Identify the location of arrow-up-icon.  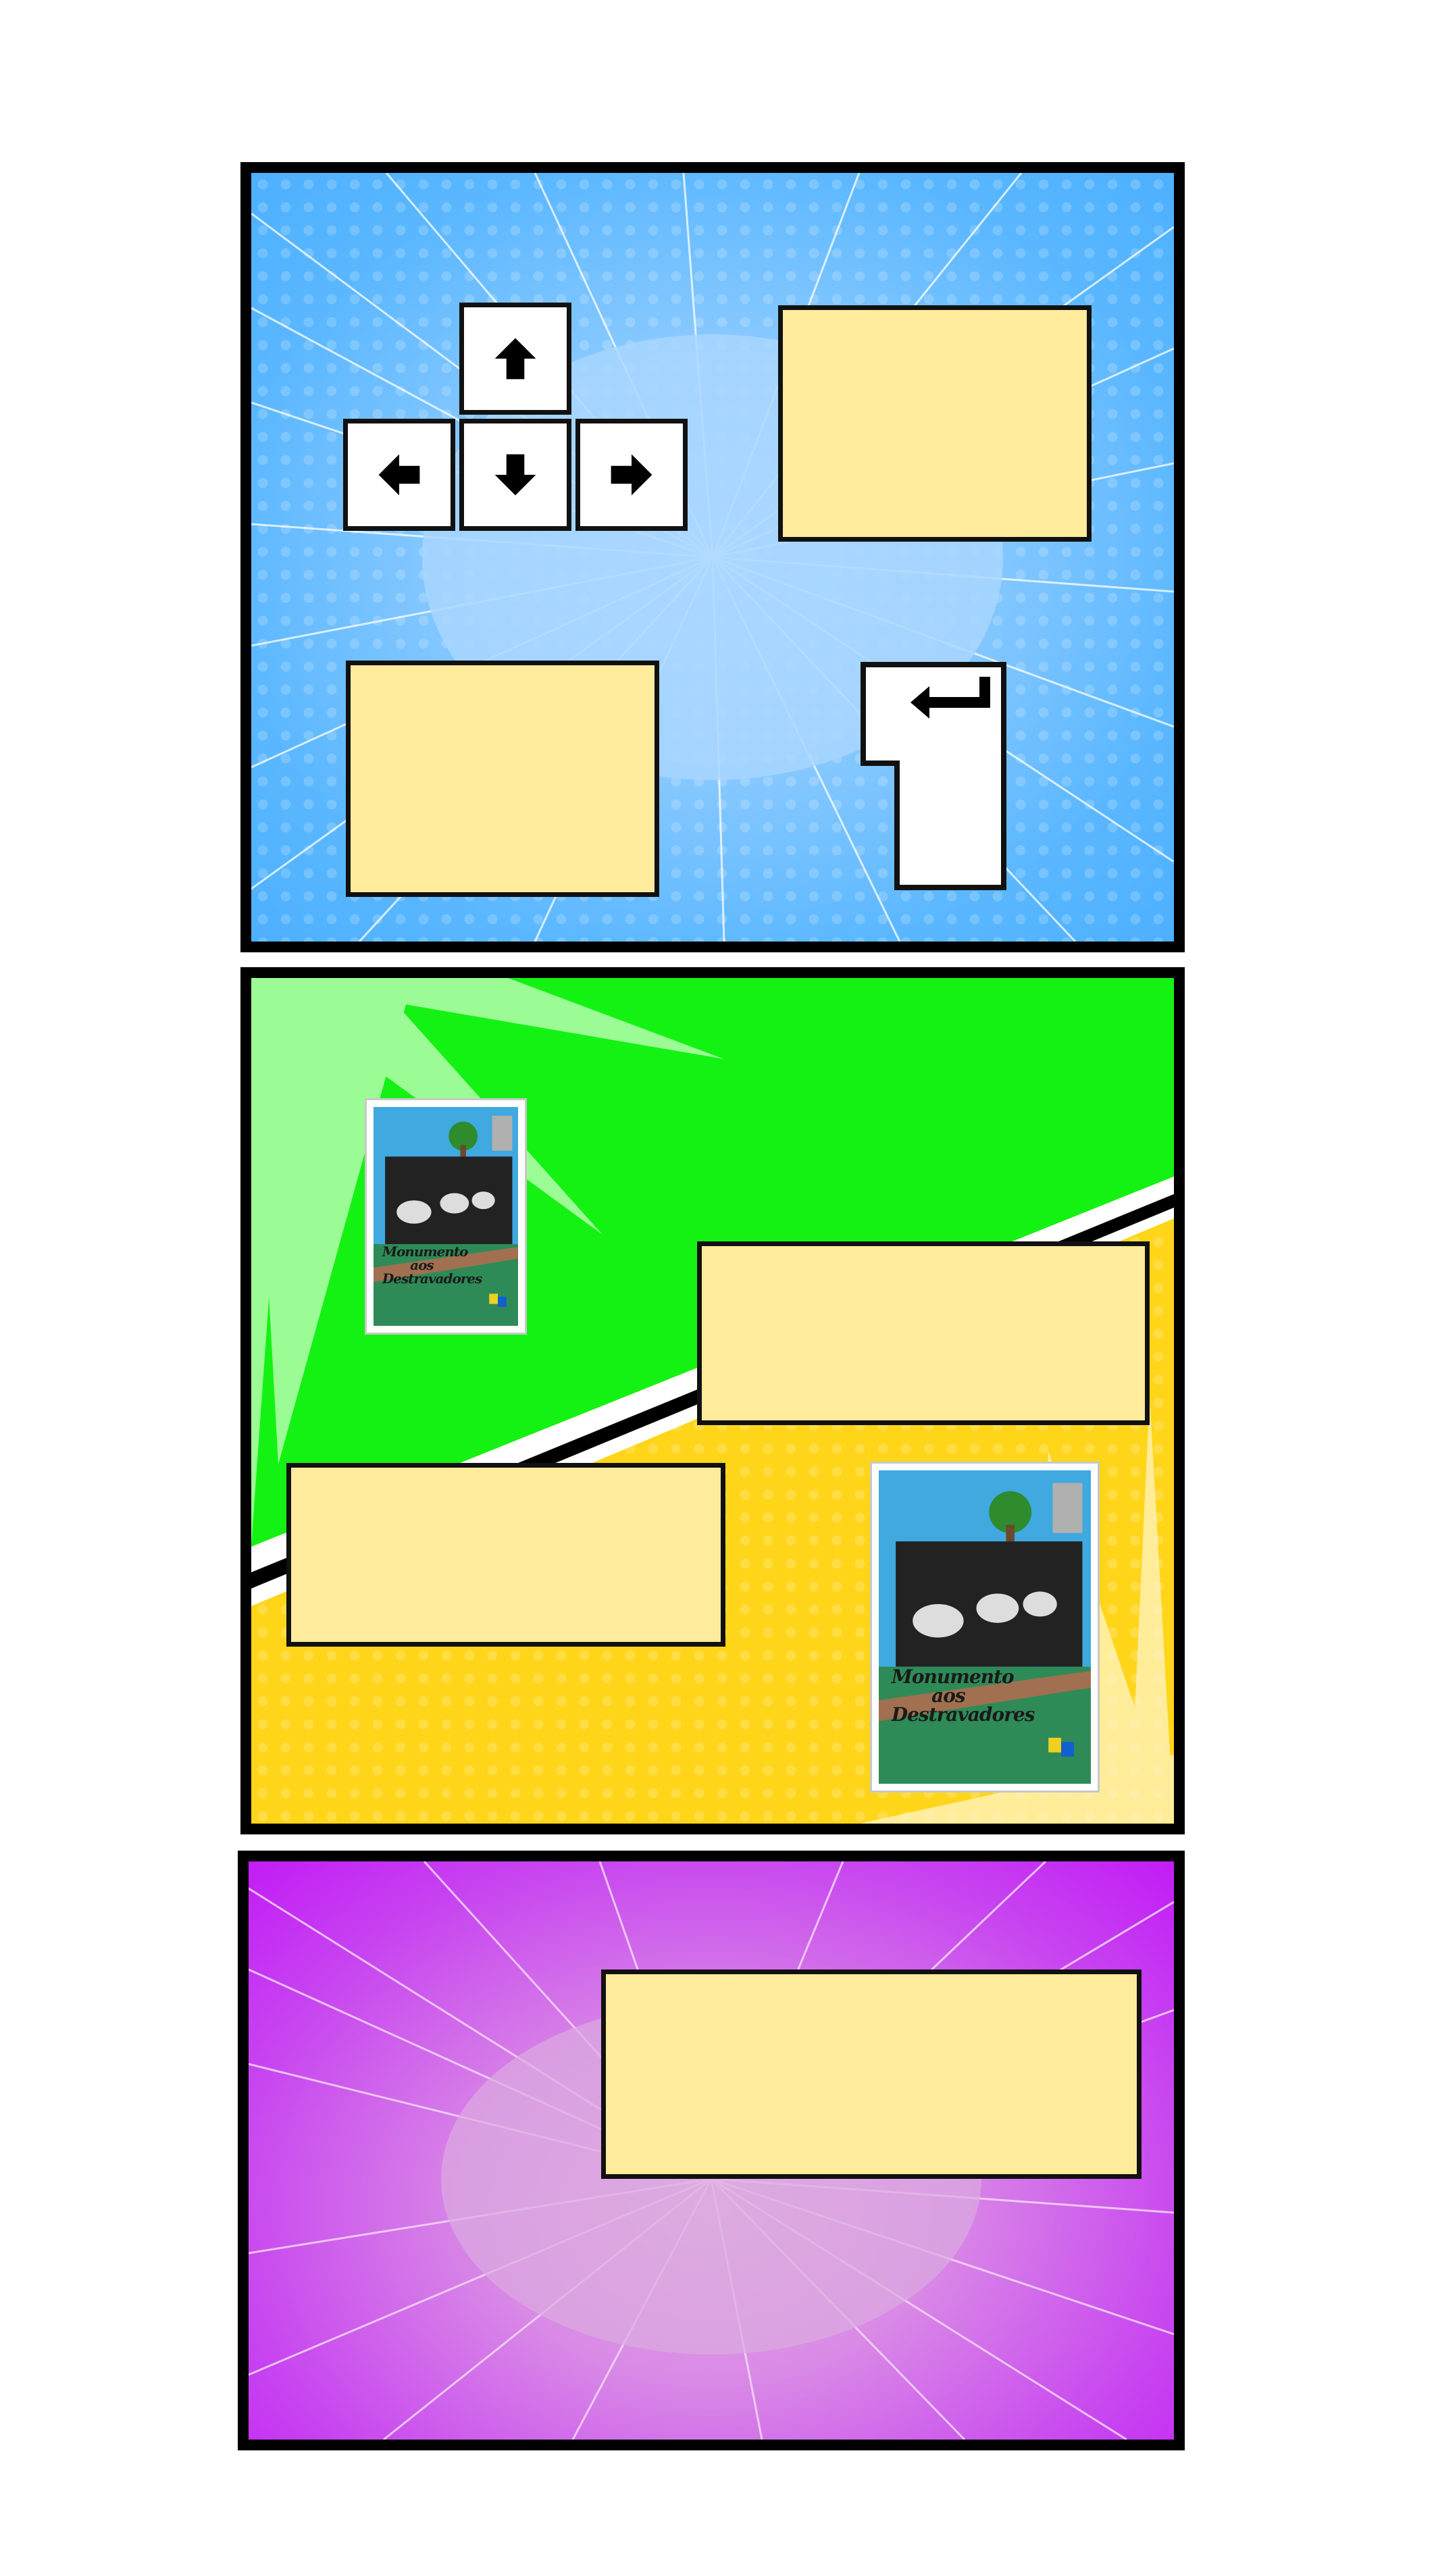
(515, 359).